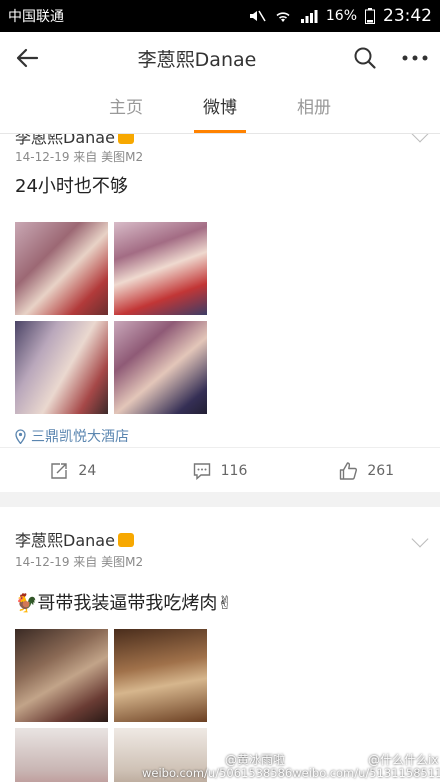  I want to click on tab-weibo: 微博, so click(220, 108).